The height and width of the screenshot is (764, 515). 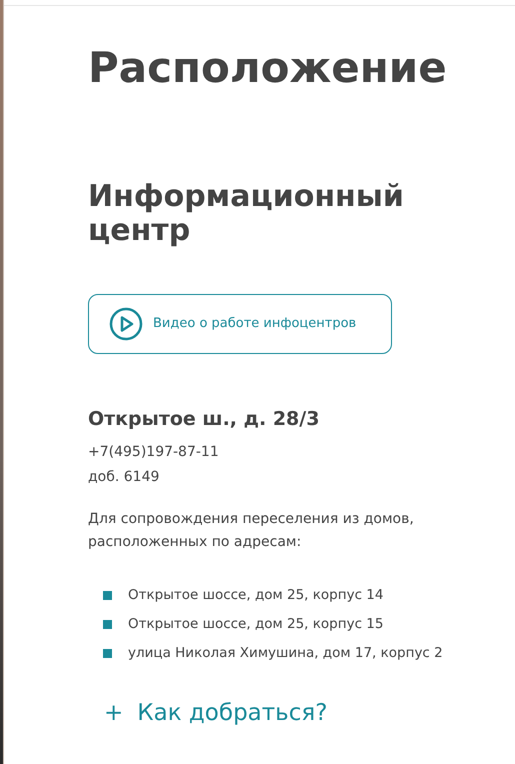 I want to click on video-button: Видео о работе инфоцентров, so click(x=240, y=324).